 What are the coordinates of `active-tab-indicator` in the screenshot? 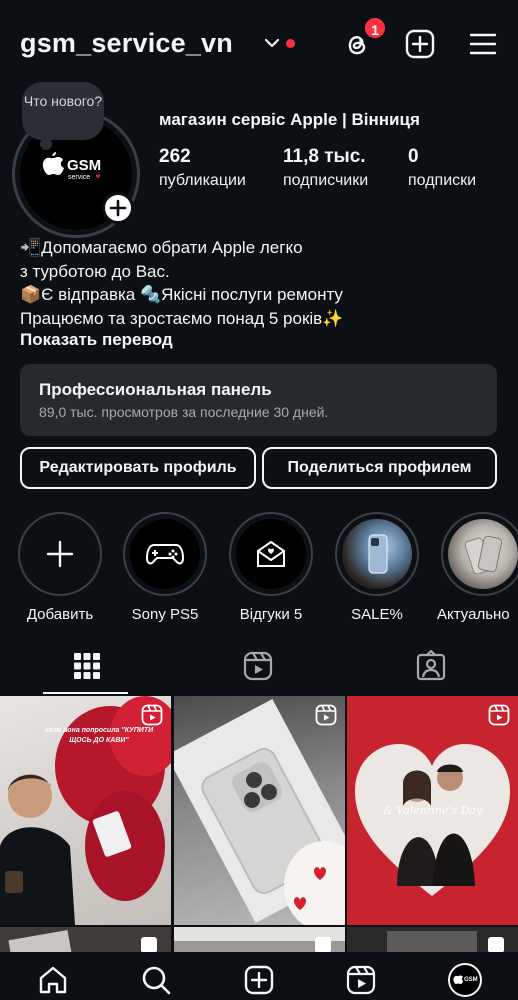 It's located at (85, 693).